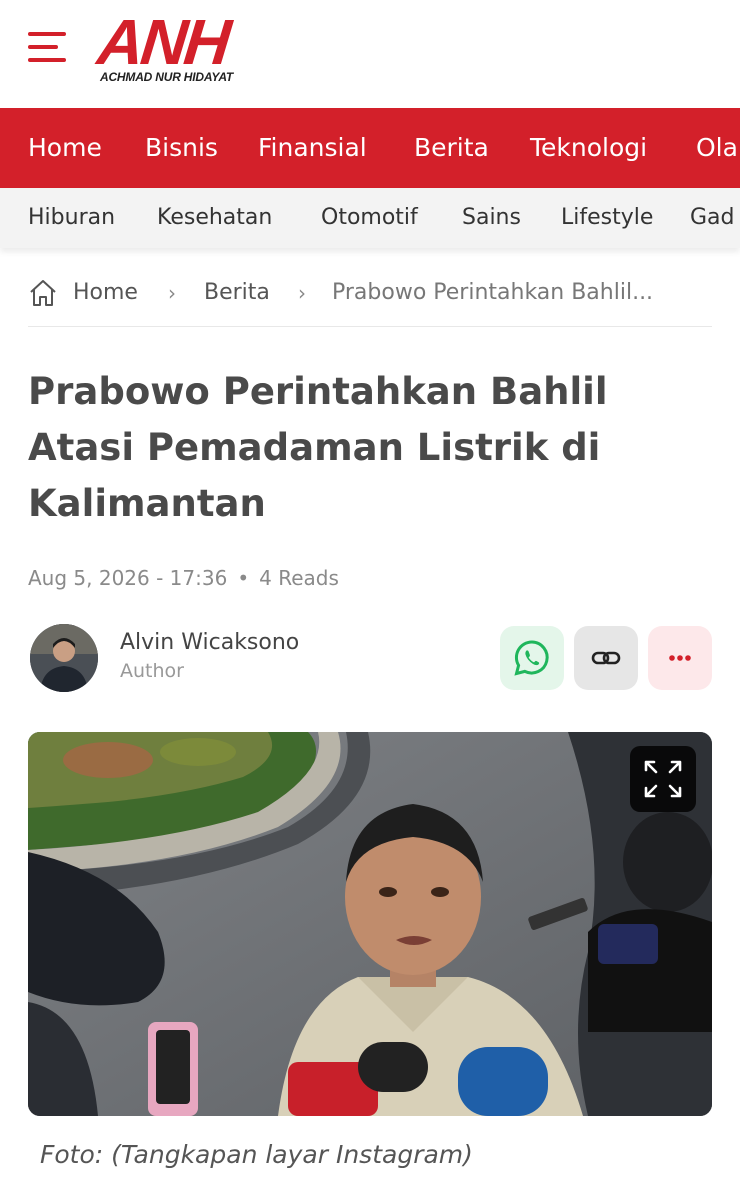 This screenshot has height=1200, width=740. Describe the element at coordinates (105, 293) in the screenshot. I see `breadcrumb-home: Home` at that location.